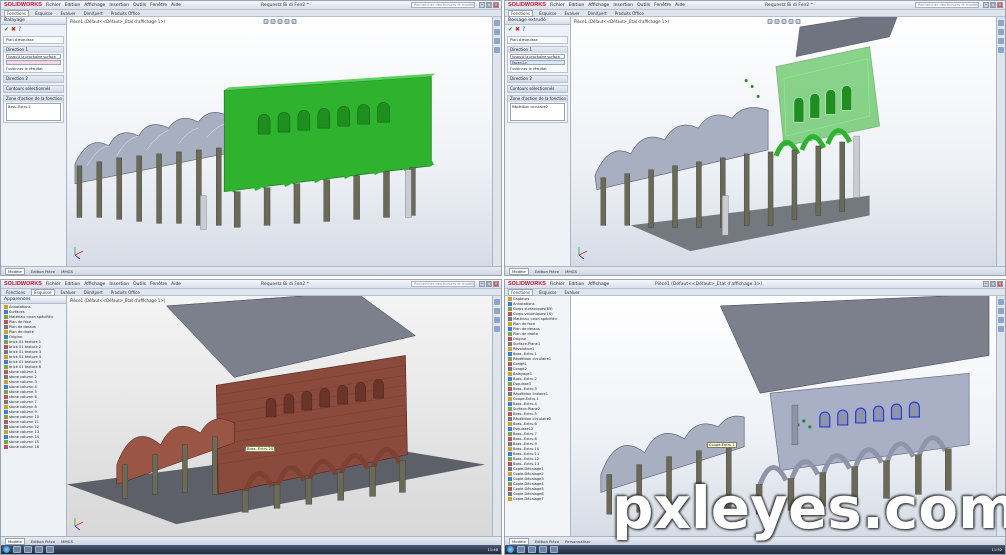 This screenshot has width=1006, height=555. What do you see at coordinates (519, 541) in the screenshot?
I see `model-tab: Modèle` at bounding box center [519, 541].